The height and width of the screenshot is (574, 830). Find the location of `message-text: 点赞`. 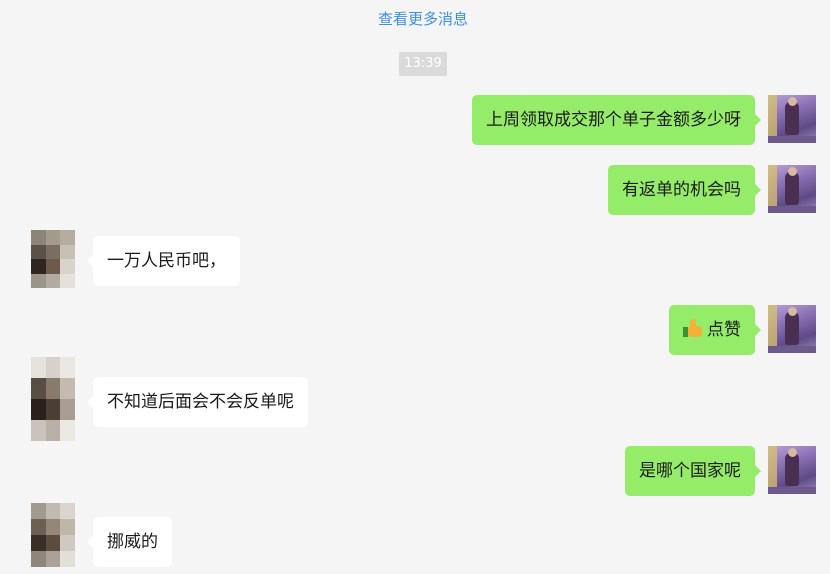

message-text: 点赞 is located at coordinates (724, 330).